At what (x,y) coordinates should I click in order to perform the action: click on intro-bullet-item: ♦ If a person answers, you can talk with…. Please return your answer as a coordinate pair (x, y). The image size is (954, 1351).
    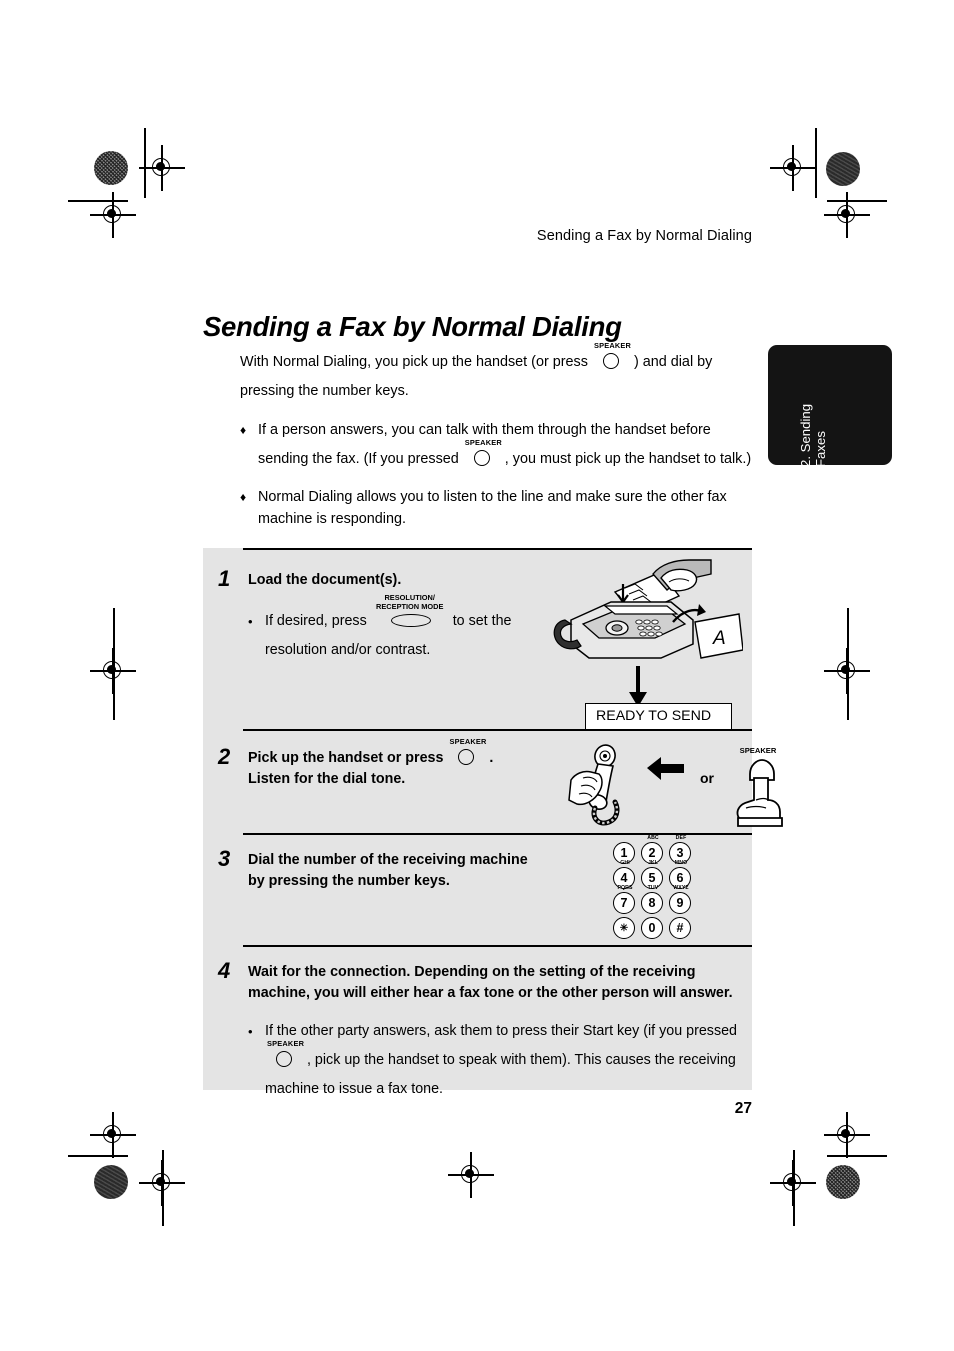
    Looking at the image, I should click on (496, 445).